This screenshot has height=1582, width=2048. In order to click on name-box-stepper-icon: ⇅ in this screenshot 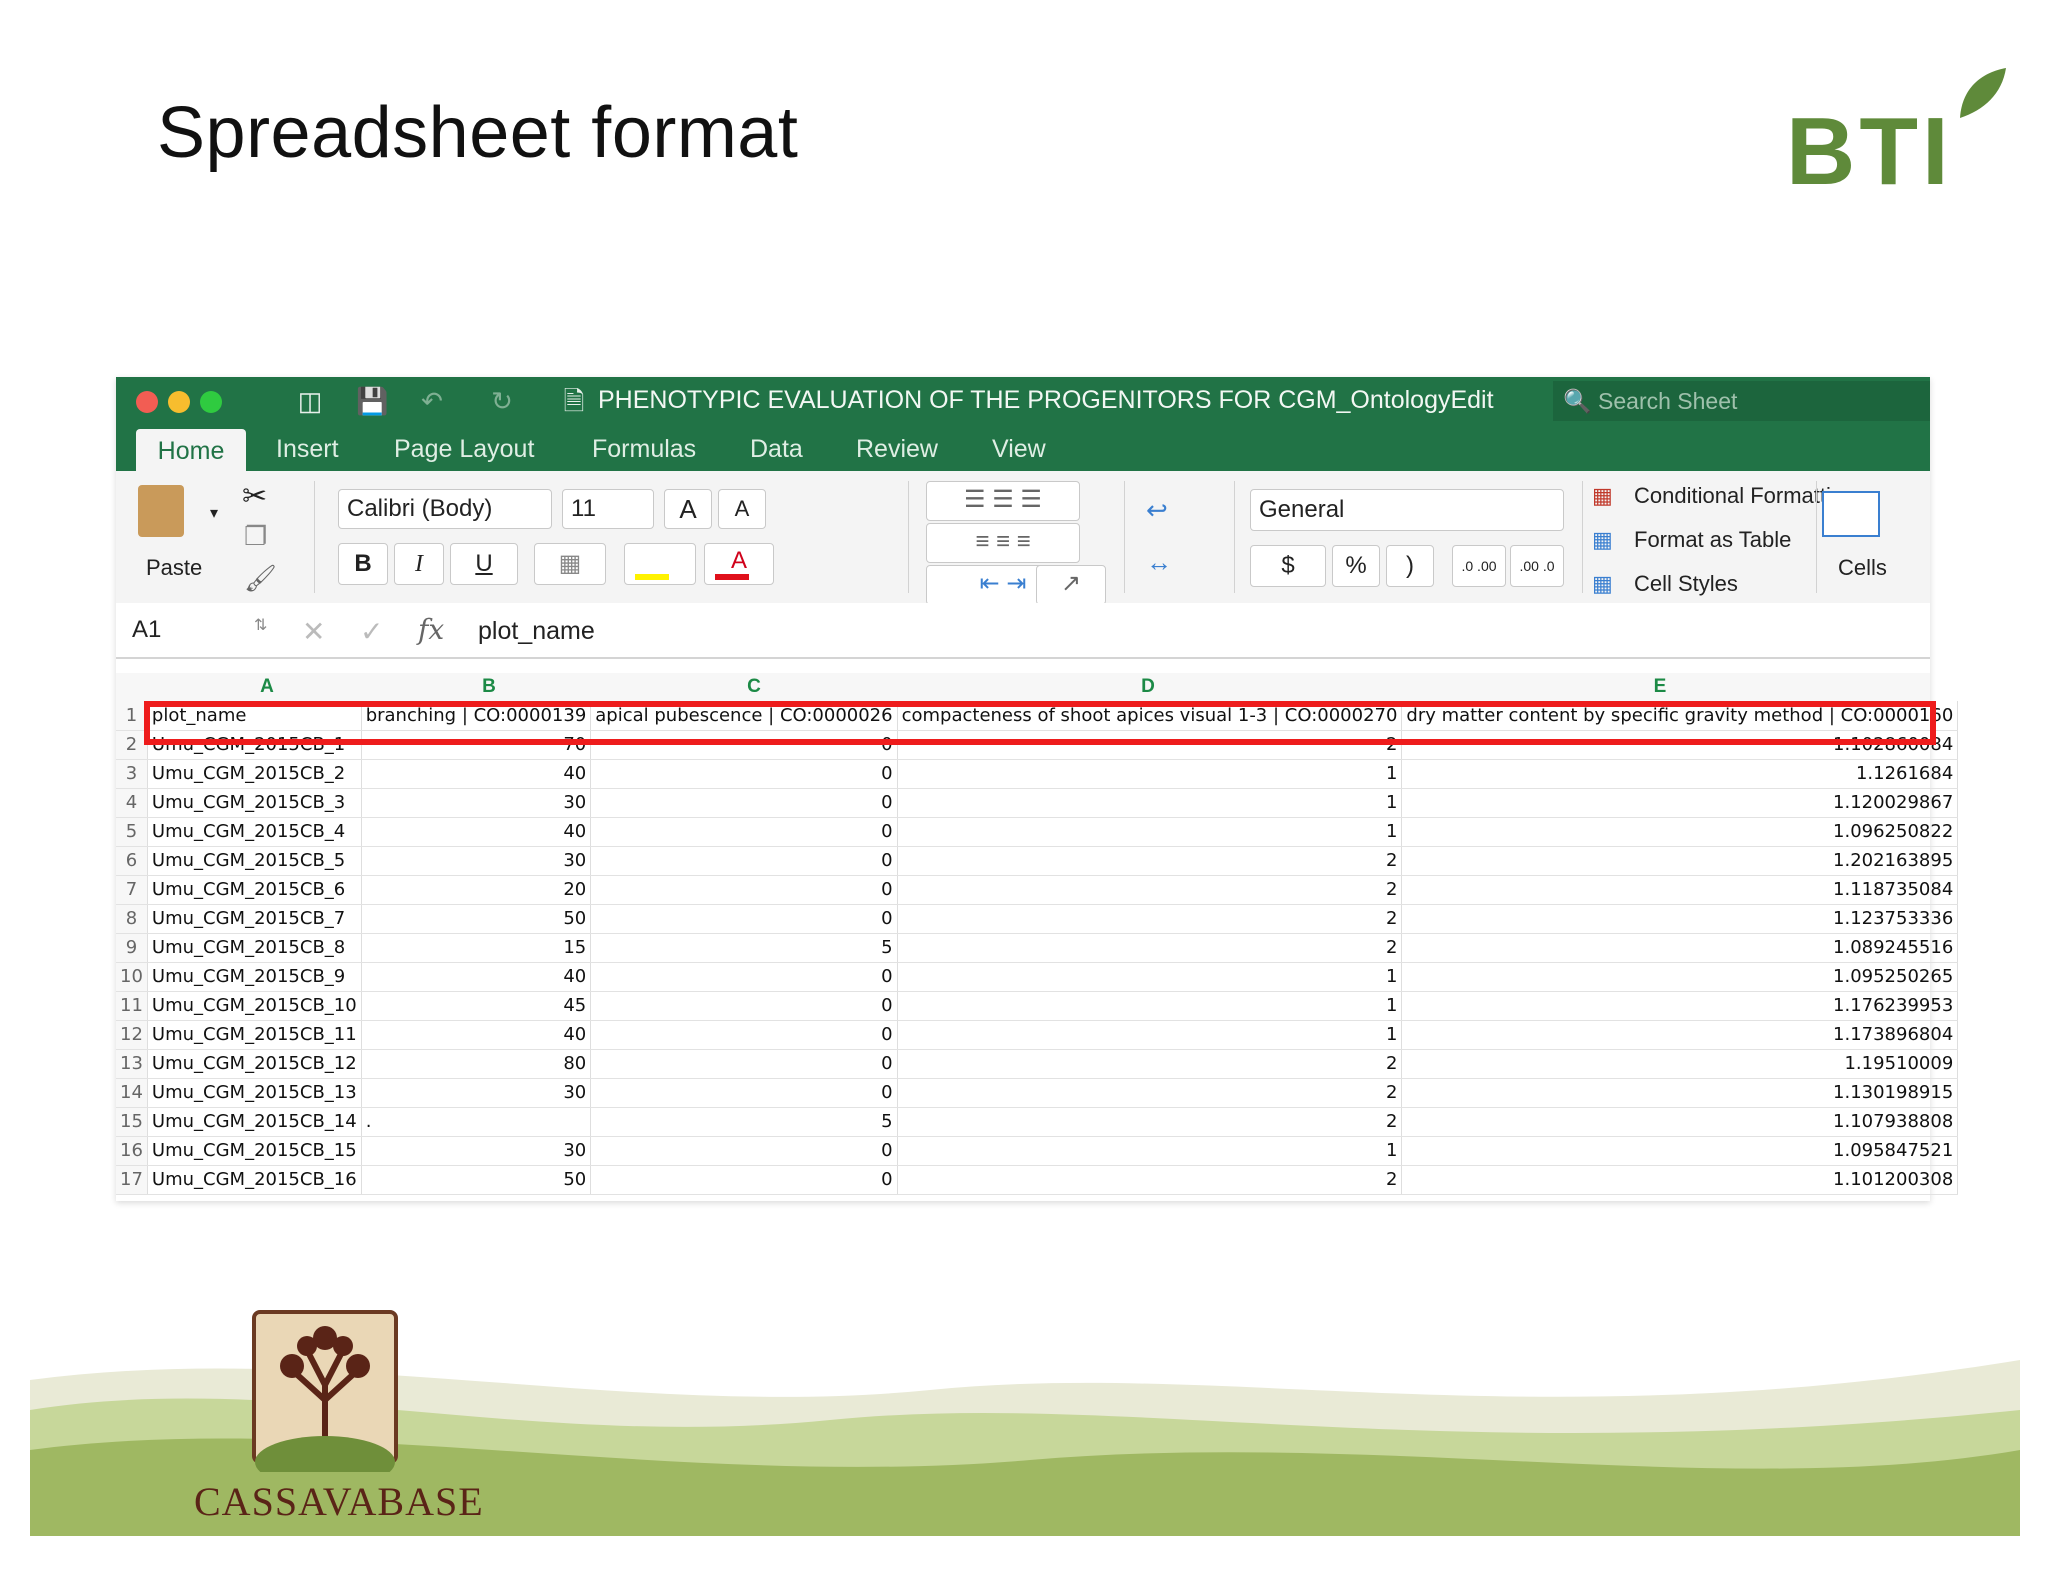, I will do `click(260, 625)`.